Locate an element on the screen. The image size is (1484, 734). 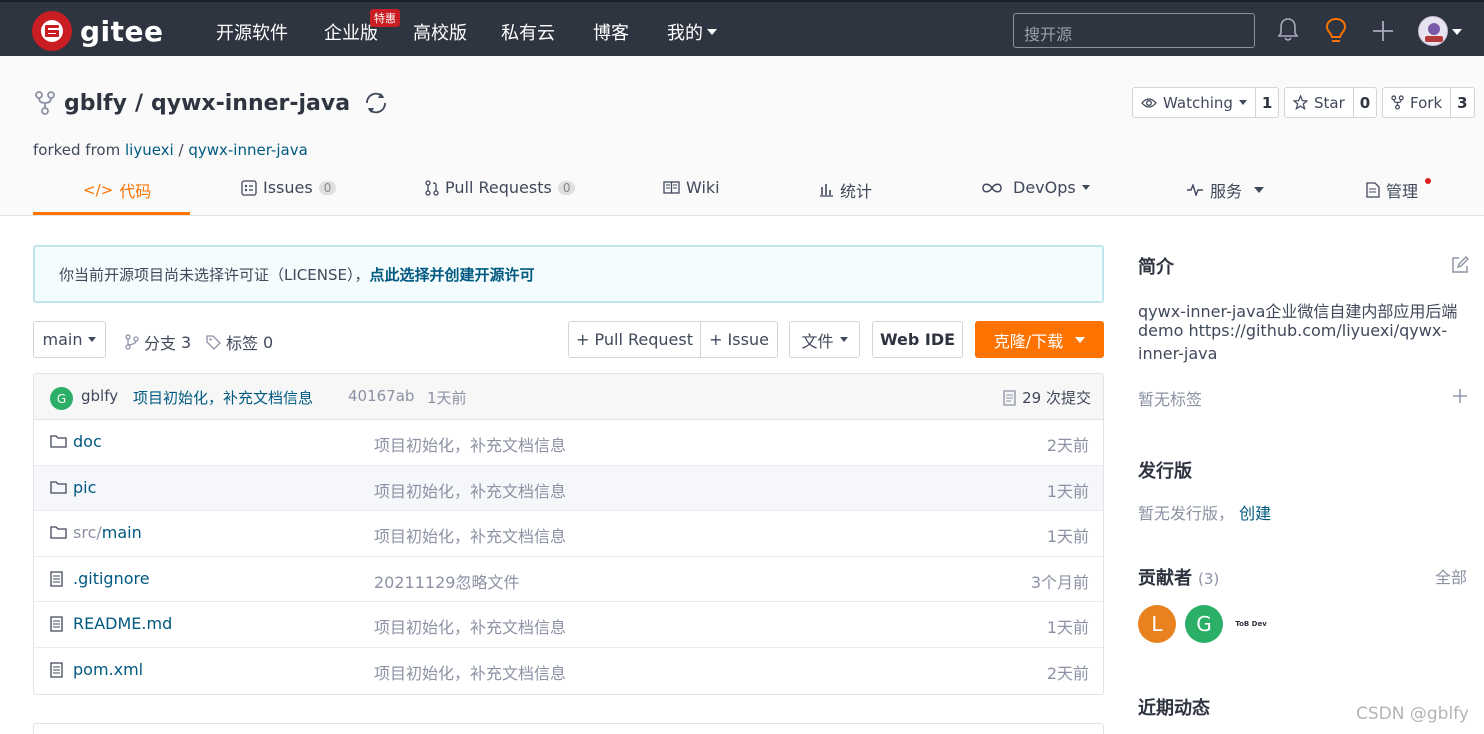
commit-author-avatar: G is located at coordinates (61, 398).